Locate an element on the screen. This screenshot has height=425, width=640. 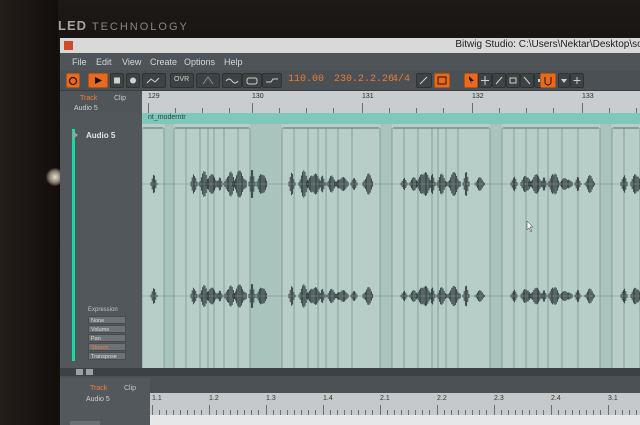
clip-header: nt_moderntr is located at coordinates (391, 118).